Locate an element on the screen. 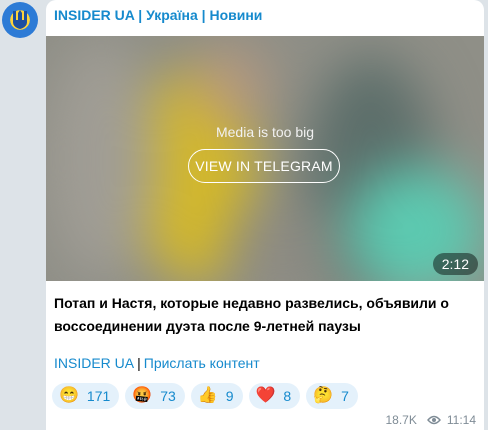 The width and height of the screenshot is (488, 430). reaction-count: 7 is located at coordinates (345, 396).